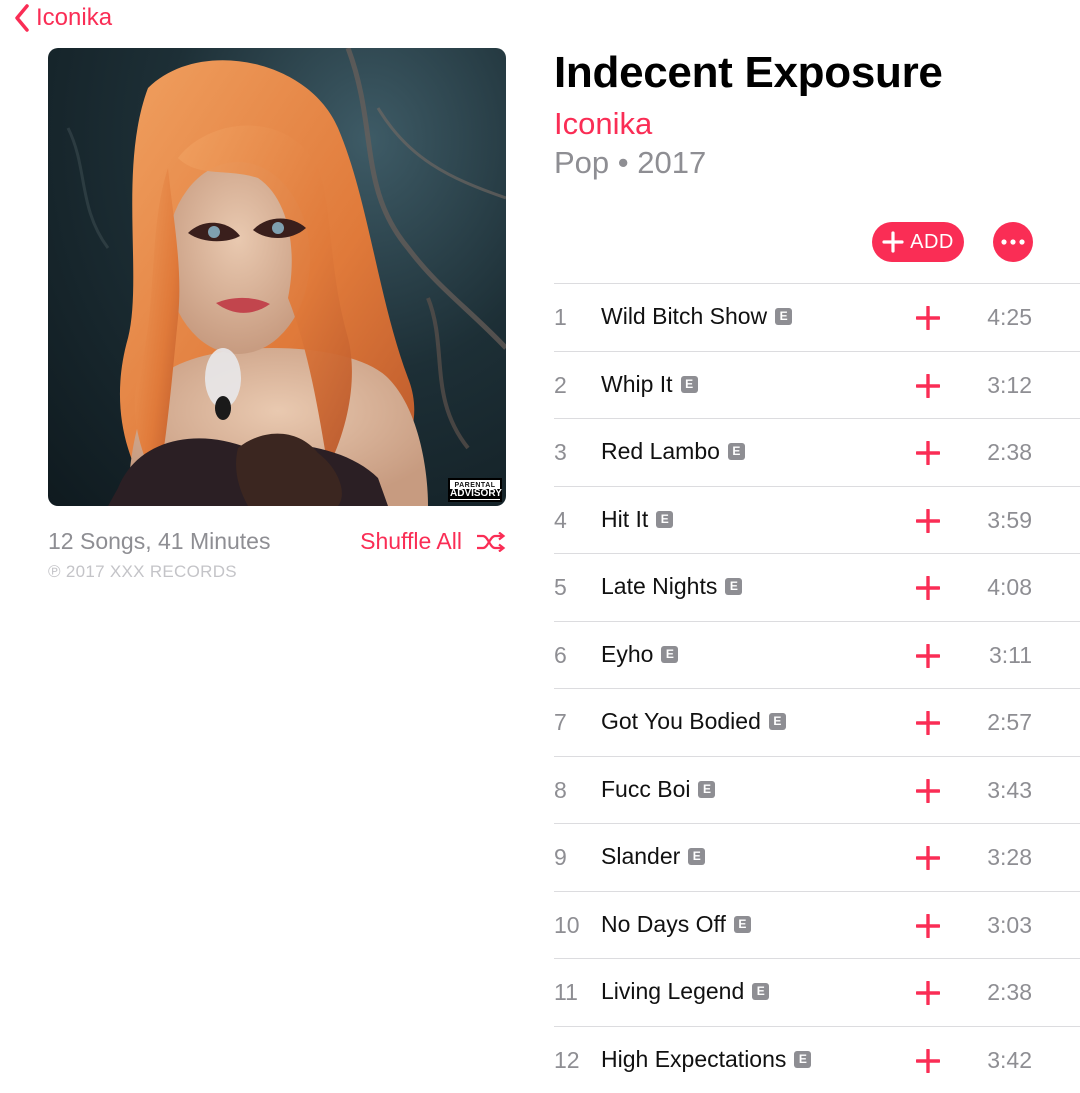  What do you see at coordinates (817, 722) in the screenshot?
I see `track-row: 7 Got You Bodied E 2:57` at bounding box center [817, 722].